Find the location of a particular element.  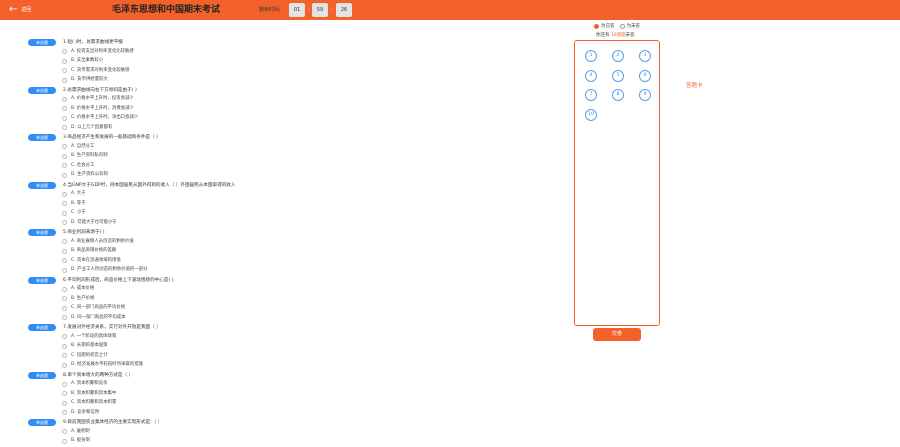

option-row: B. 长期的基本国策 is located at coordinates (85, 346).